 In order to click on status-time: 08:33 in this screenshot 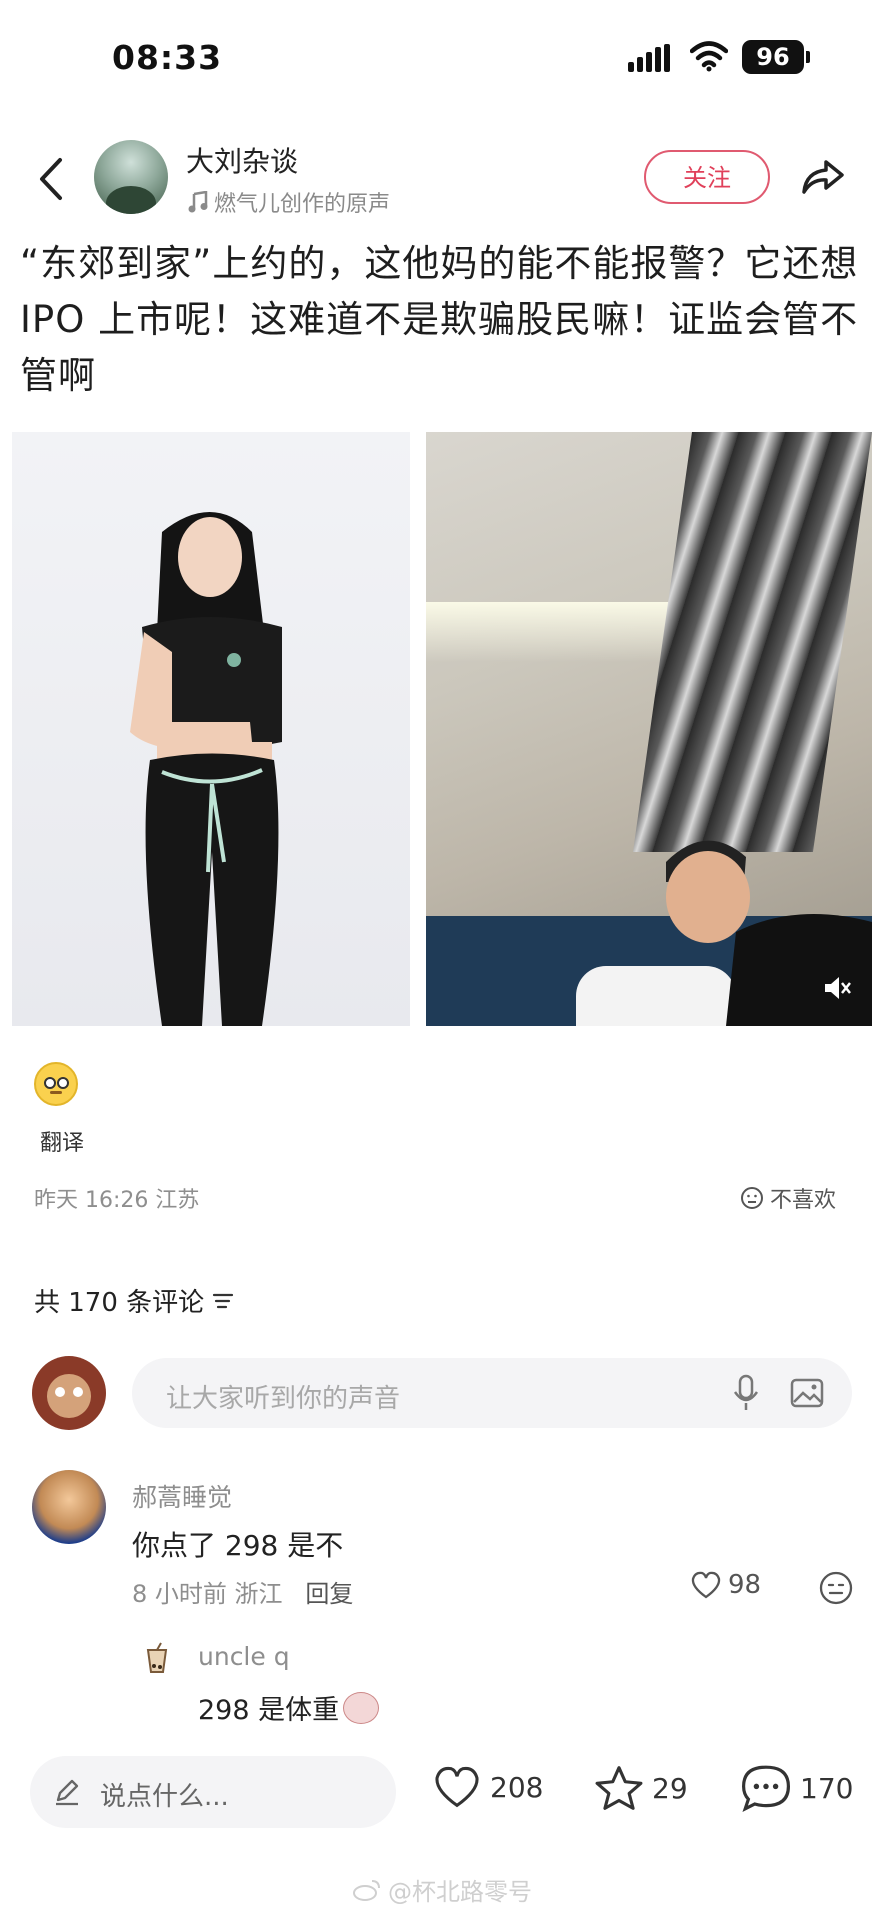, I will do `click(167, 57)`.